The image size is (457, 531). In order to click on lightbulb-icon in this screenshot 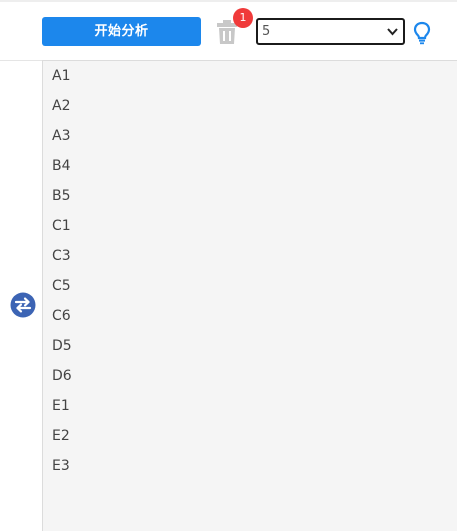, I will do `click(422, 33)`.